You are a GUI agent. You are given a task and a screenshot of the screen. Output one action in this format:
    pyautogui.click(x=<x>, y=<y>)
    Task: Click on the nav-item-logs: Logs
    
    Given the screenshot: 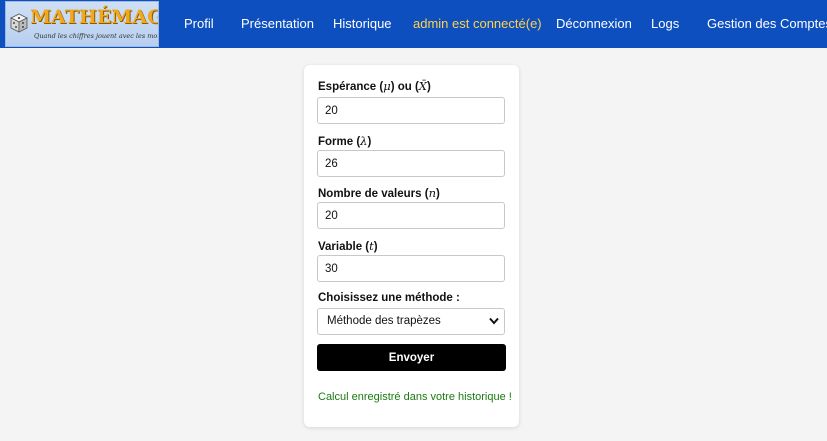 What is the action you would take?
    pyautogui.click(x=665, y=23)
    